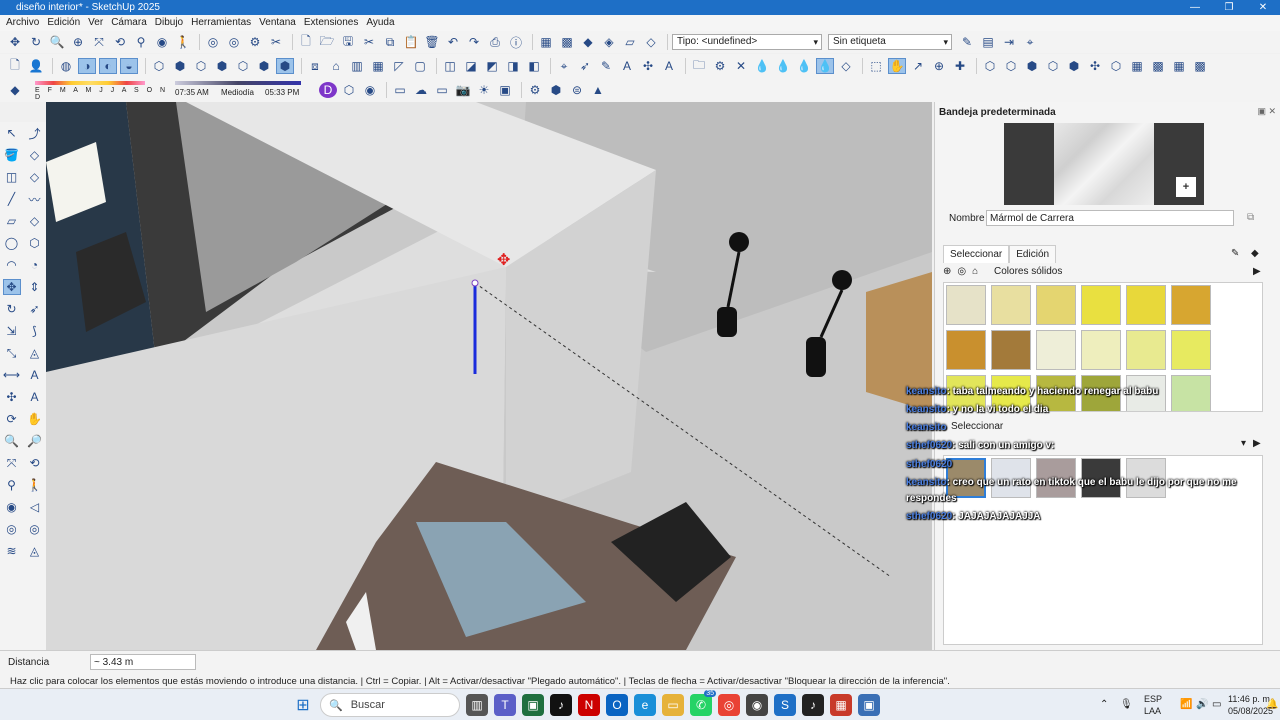  I want to click on extension-icon: ✂, so click(276, 42).